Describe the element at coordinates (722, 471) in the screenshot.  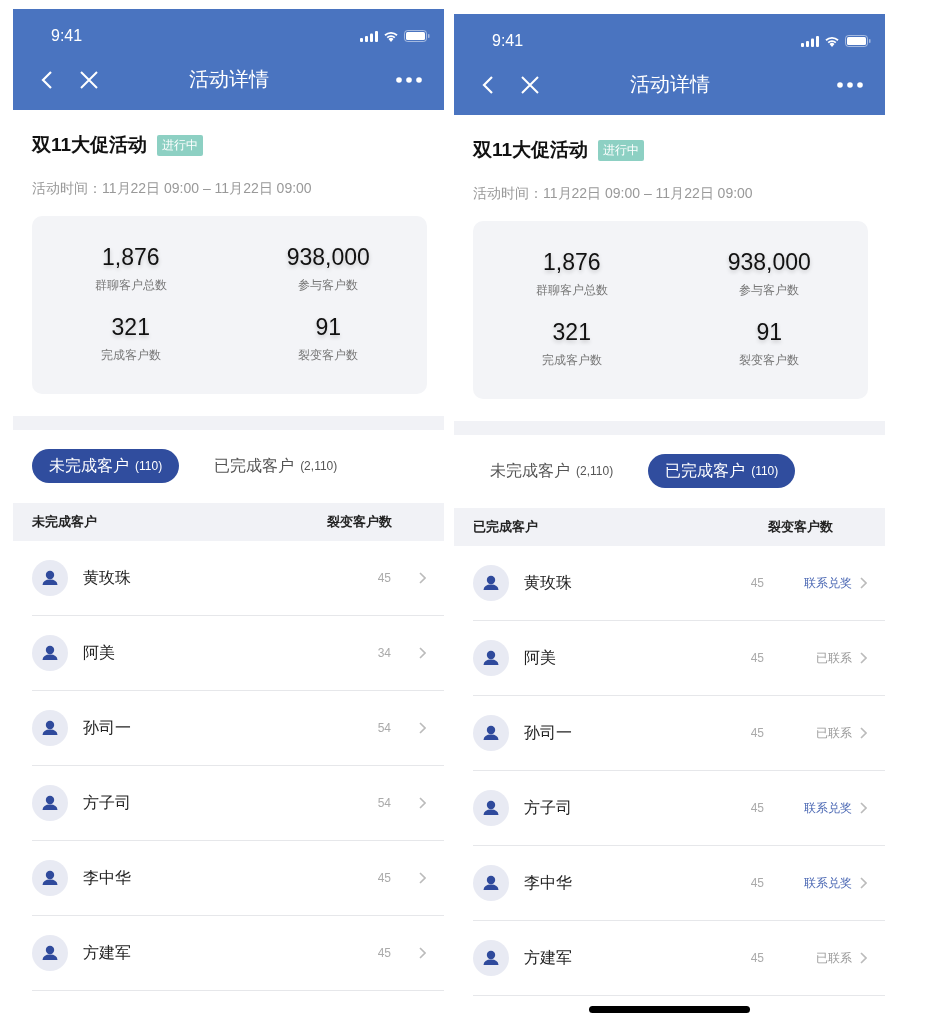
I see `tab: 已完成客户 (110)` at that location.